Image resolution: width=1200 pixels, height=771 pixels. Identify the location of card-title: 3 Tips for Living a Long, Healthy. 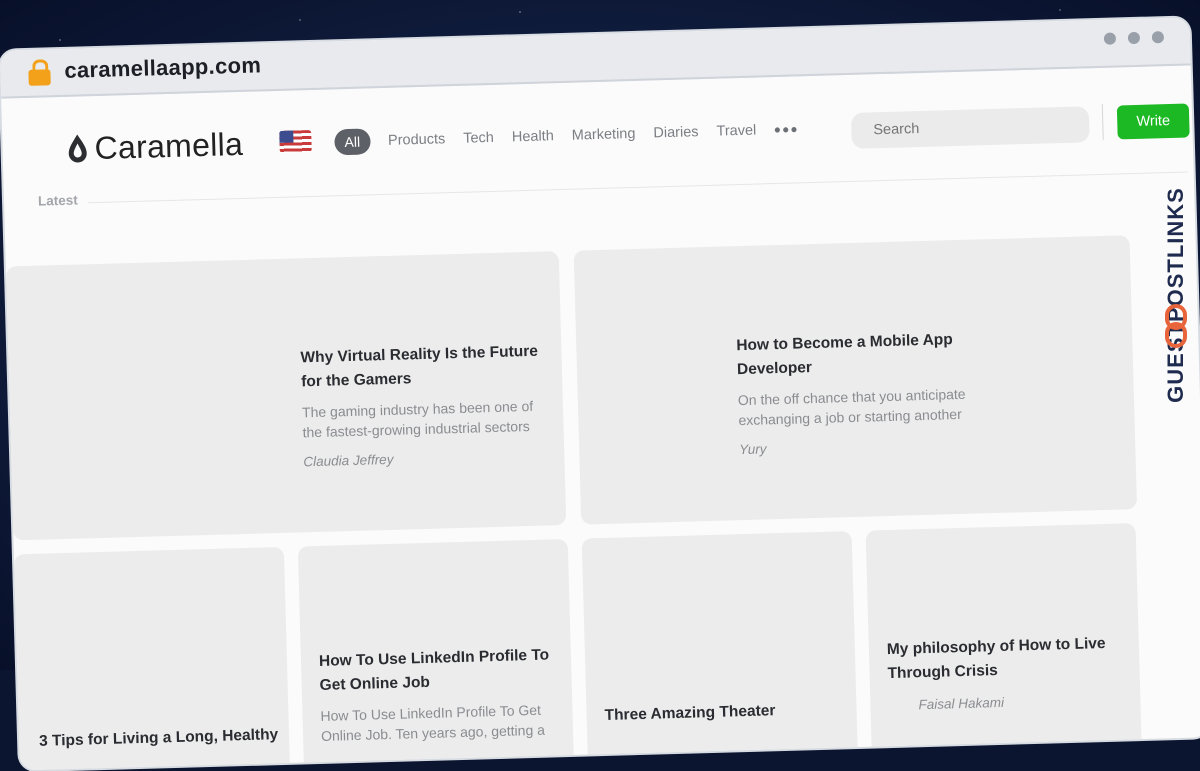
(159, 738).